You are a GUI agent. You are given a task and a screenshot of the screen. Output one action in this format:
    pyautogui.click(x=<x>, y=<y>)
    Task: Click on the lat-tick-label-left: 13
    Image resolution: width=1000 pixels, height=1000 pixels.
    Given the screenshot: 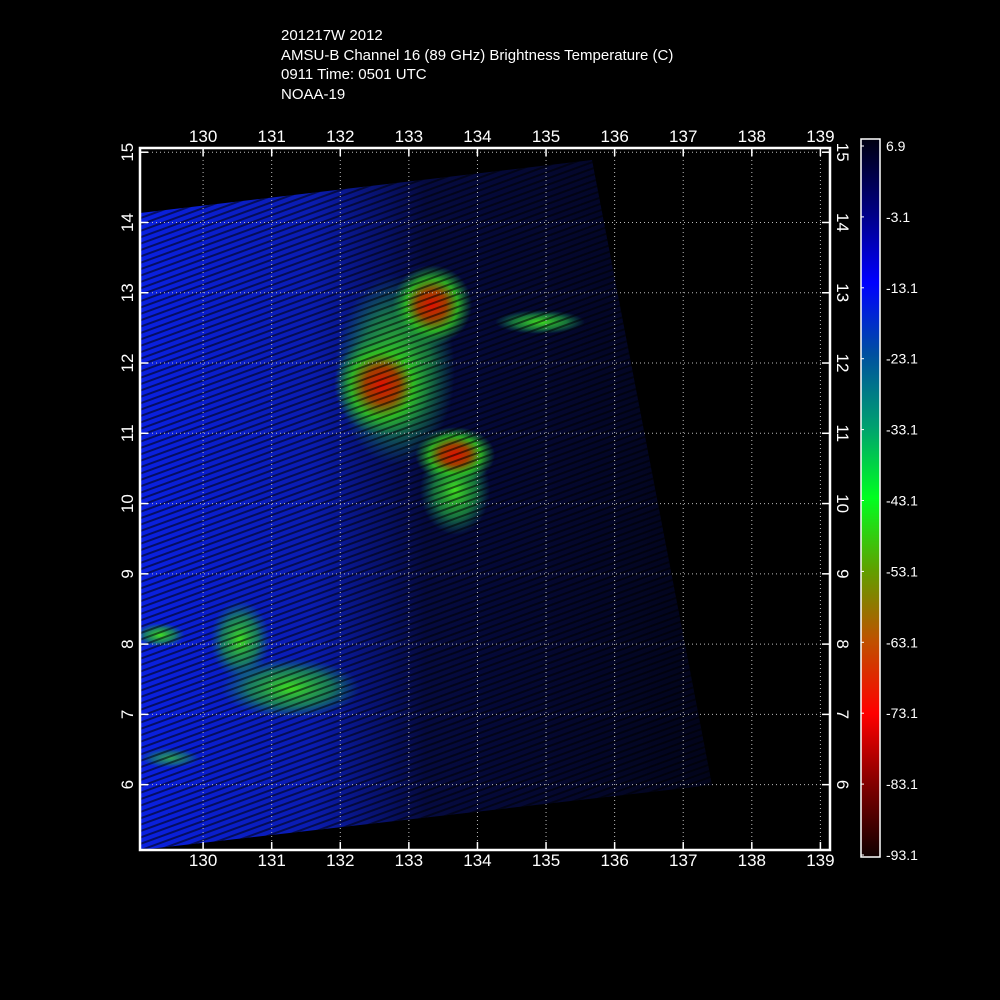 What is the action you would take?
    pyautogui.click(x=127, y=292)
    